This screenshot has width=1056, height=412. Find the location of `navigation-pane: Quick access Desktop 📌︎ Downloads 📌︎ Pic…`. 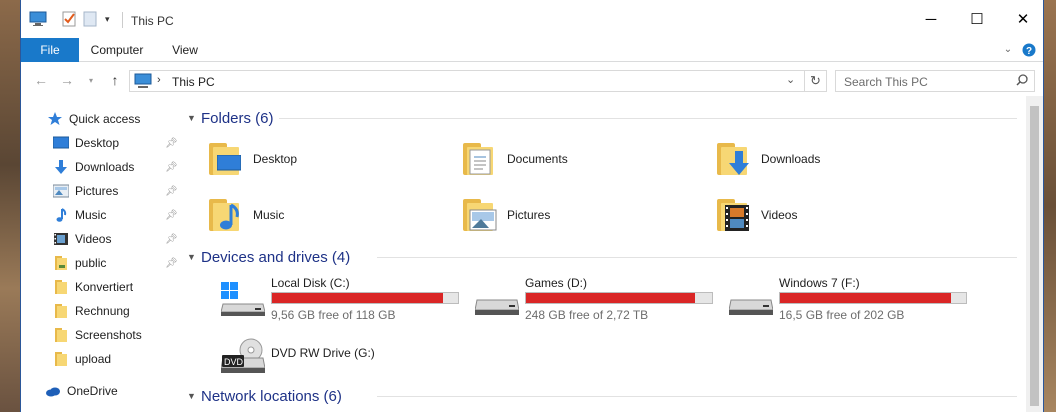

navigation-pane: Quick access Desktop 📌︎ Downloads 📌︎ Pic… is located at coordinates (101, 256).